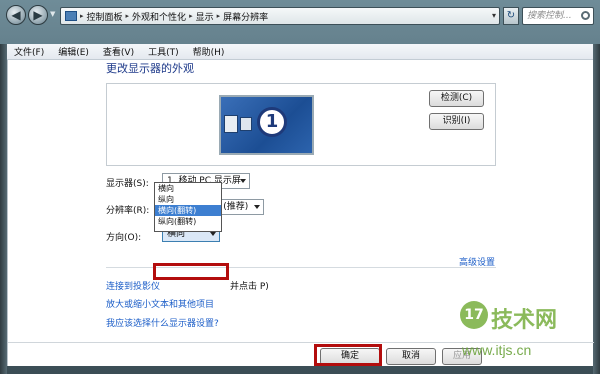 Image resolution: width=600 pixels, height=374 pixels. Describe the element at coordinates (245, 16) in the screenshot. I see `breadcrumb-screen-resolution: 屏幕分辨率` at that location.